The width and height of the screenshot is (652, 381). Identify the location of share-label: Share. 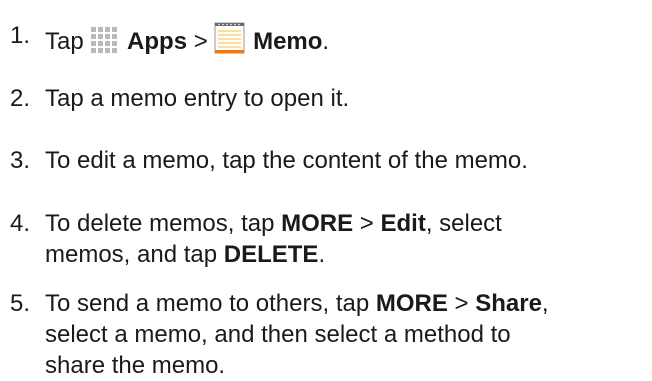
(508, 303).